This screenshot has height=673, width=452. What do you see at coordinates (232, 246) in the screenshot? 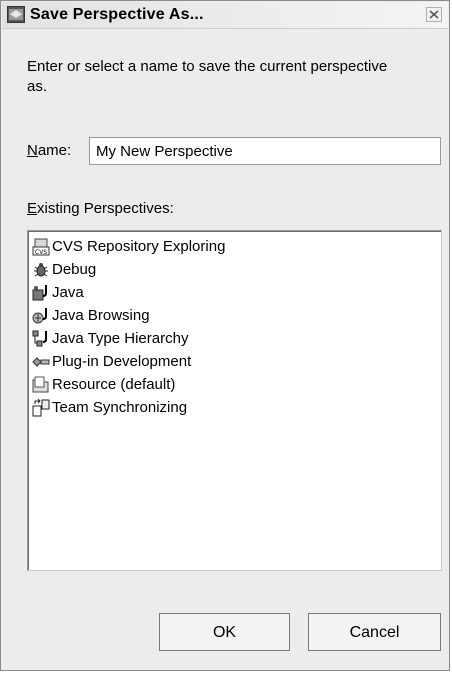
I see `list-item: CVS CVS Repository Exploring` at bounding box center [232, 246].